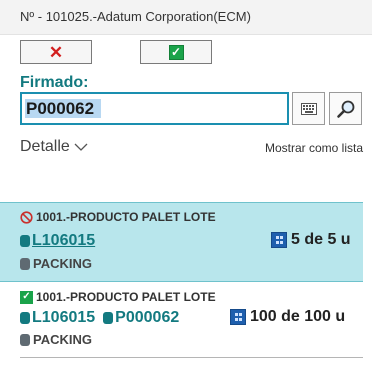  I want to click on lot-row: L106015, so click(57, 241).